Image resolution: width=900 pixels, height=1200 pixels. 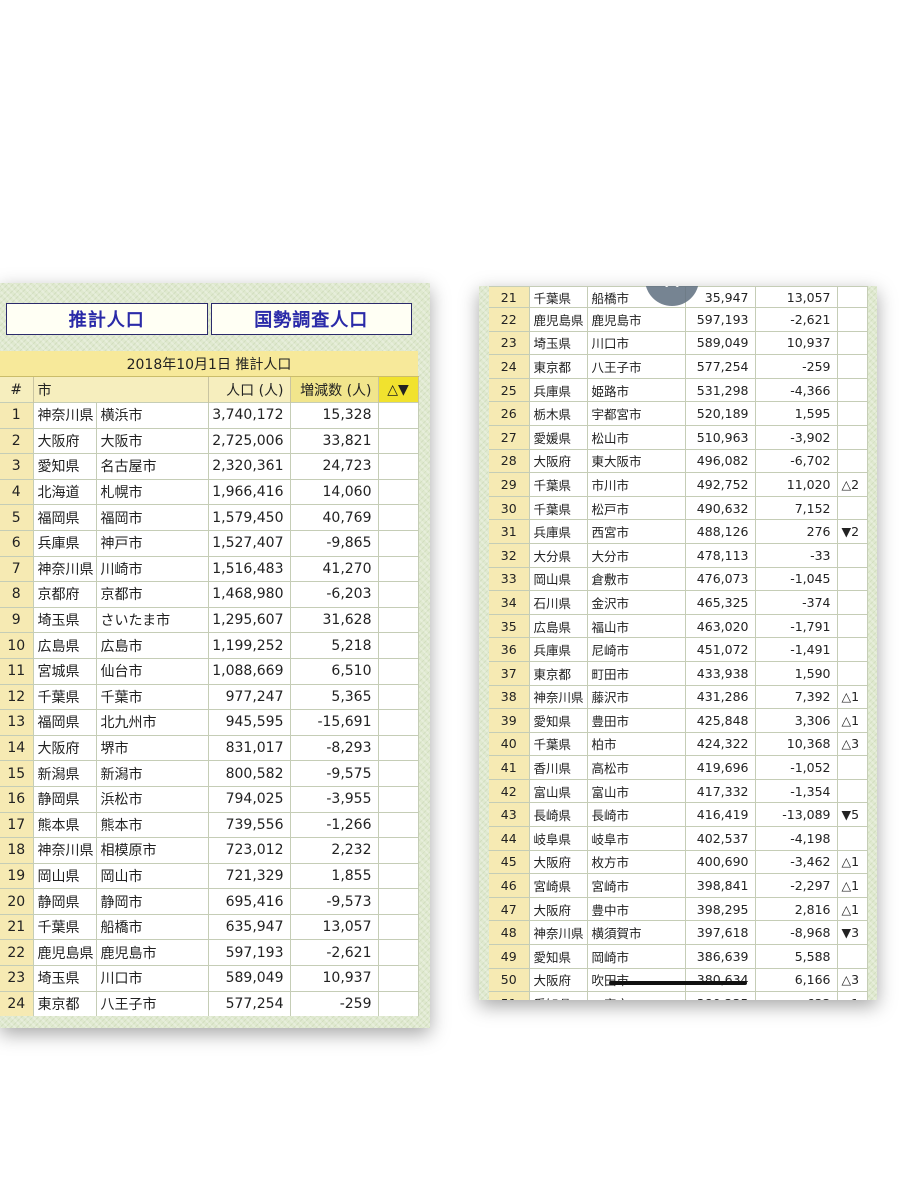 What do you see at coordinates (17, 517) in the screenshot?
I see `row-number: 5` at bounding box center [17, 517].